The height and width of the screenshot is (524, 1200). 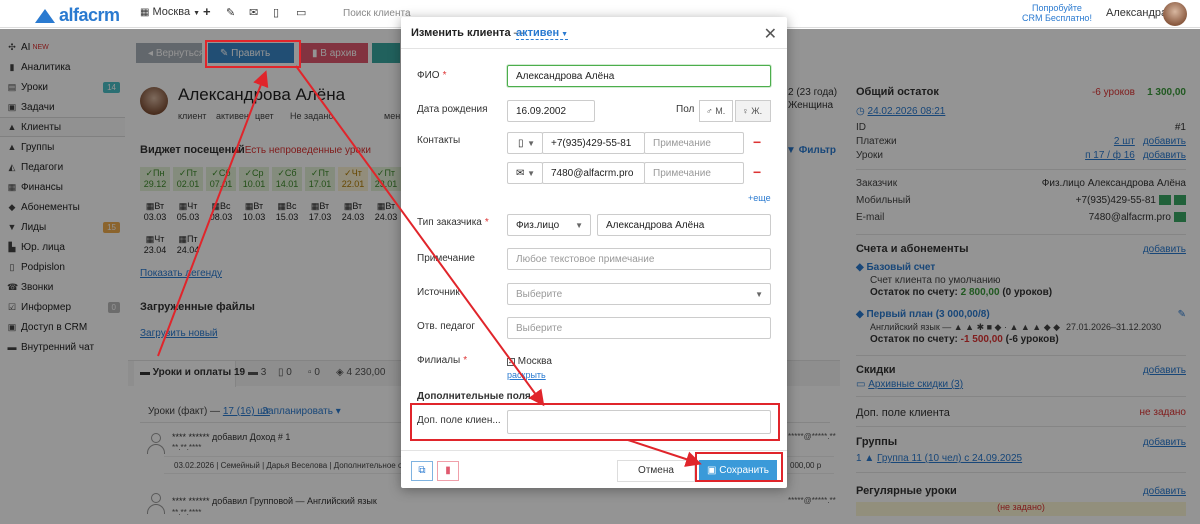 I want to click on birth-date-input: 16.09.2002, so click(x=551, y=111).